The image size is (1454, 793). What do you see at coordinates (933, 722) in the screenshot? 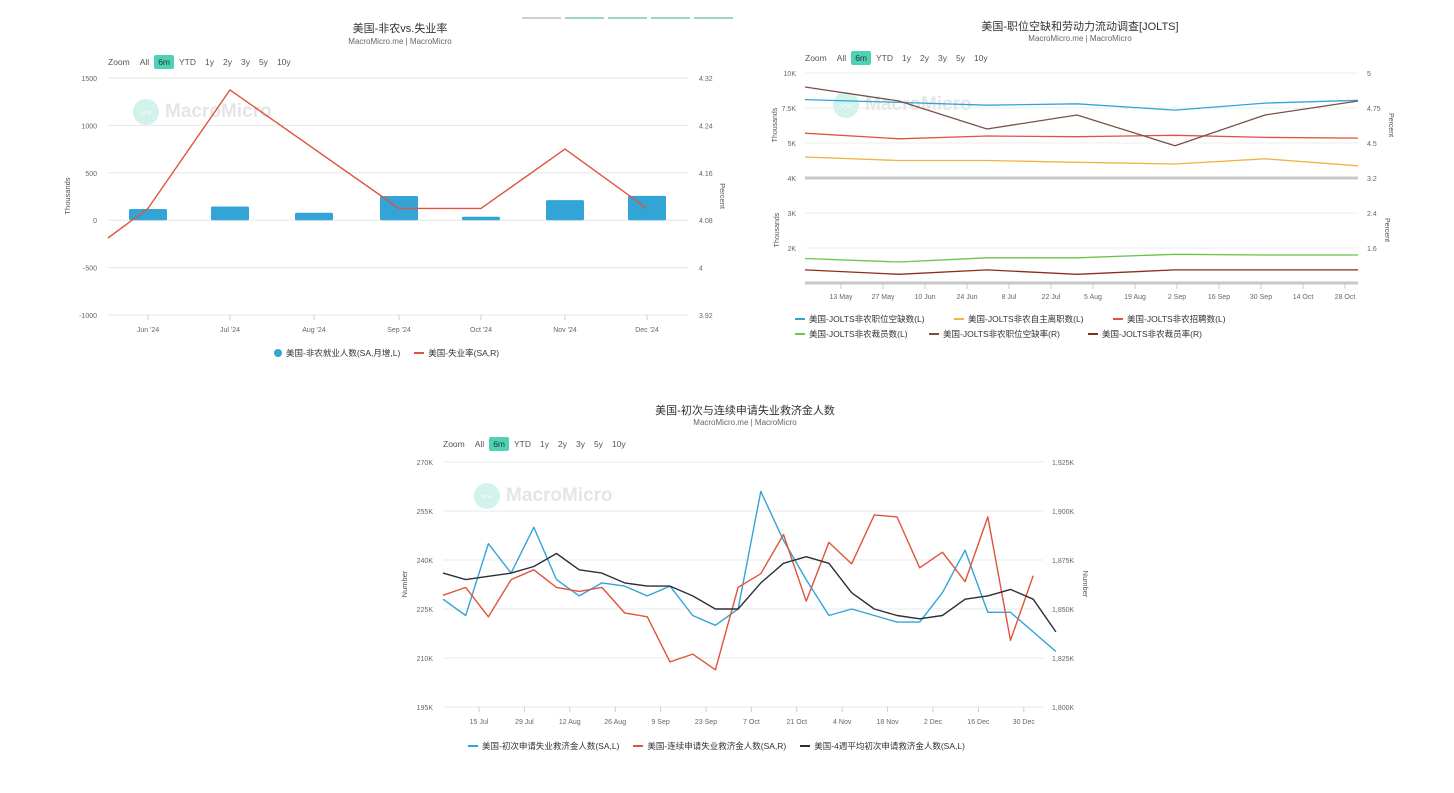
I see `x-tick-label: 2 Dec` at bounding box center [933, 722].